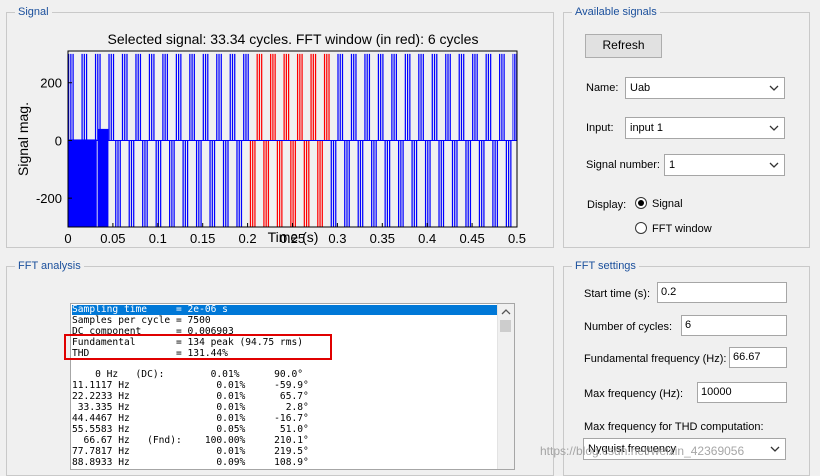  I want to click on fundamental-frequency-field: 66.67, so click(758, 357).